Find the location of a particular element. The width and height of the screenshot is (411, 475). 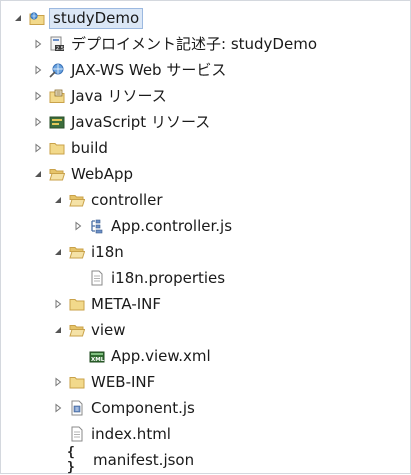

tree-item-label: JavaScript リソース is located at coordinates (141, 122).